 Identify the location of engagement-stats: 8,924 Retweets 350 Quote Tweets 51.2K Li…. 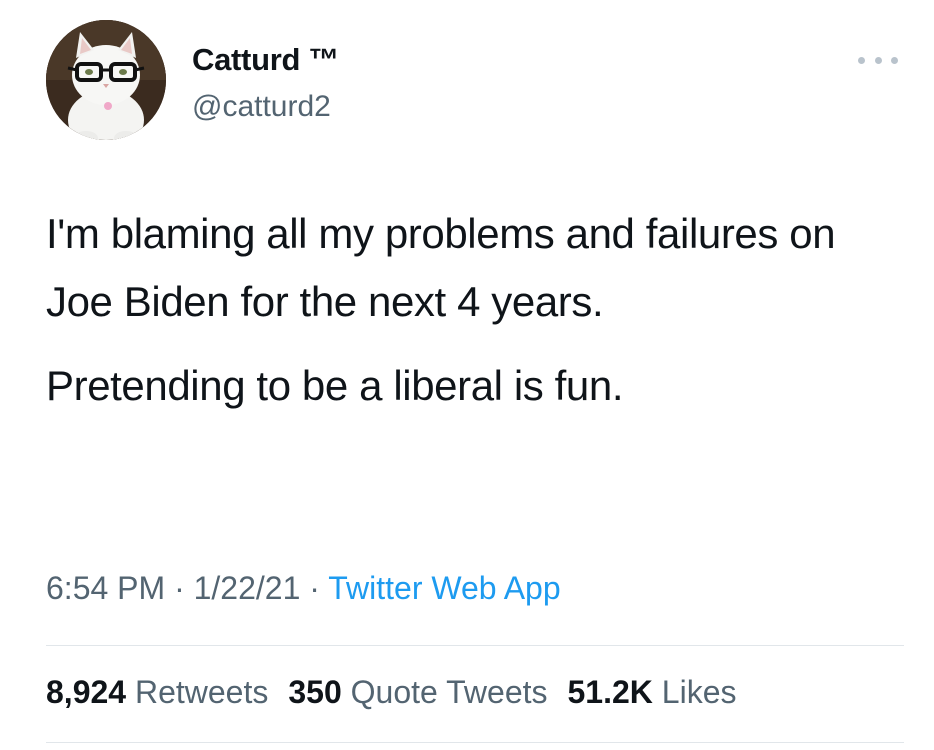
(391, 692).